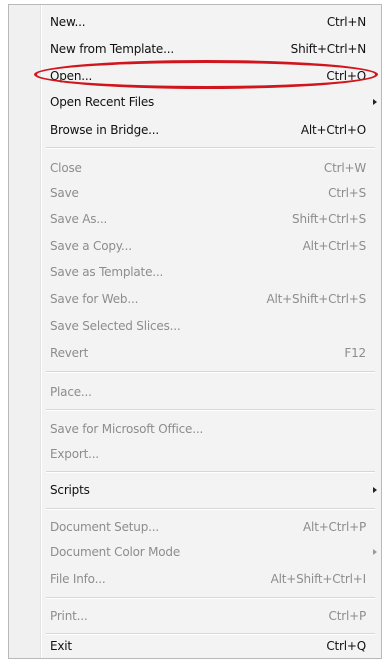  I want to click on menu-item-shortcut: Alt+Ctrl+P, so click(334, 527).